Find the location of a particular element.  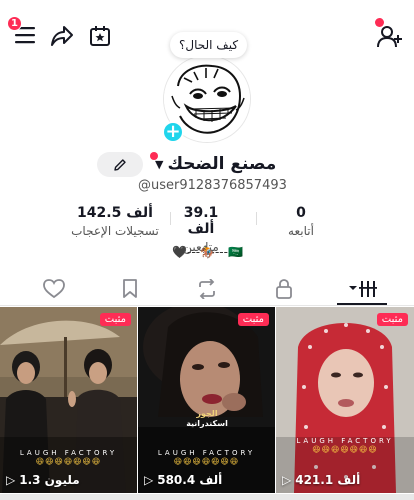

share-icon is located at coordinates (62, 36).